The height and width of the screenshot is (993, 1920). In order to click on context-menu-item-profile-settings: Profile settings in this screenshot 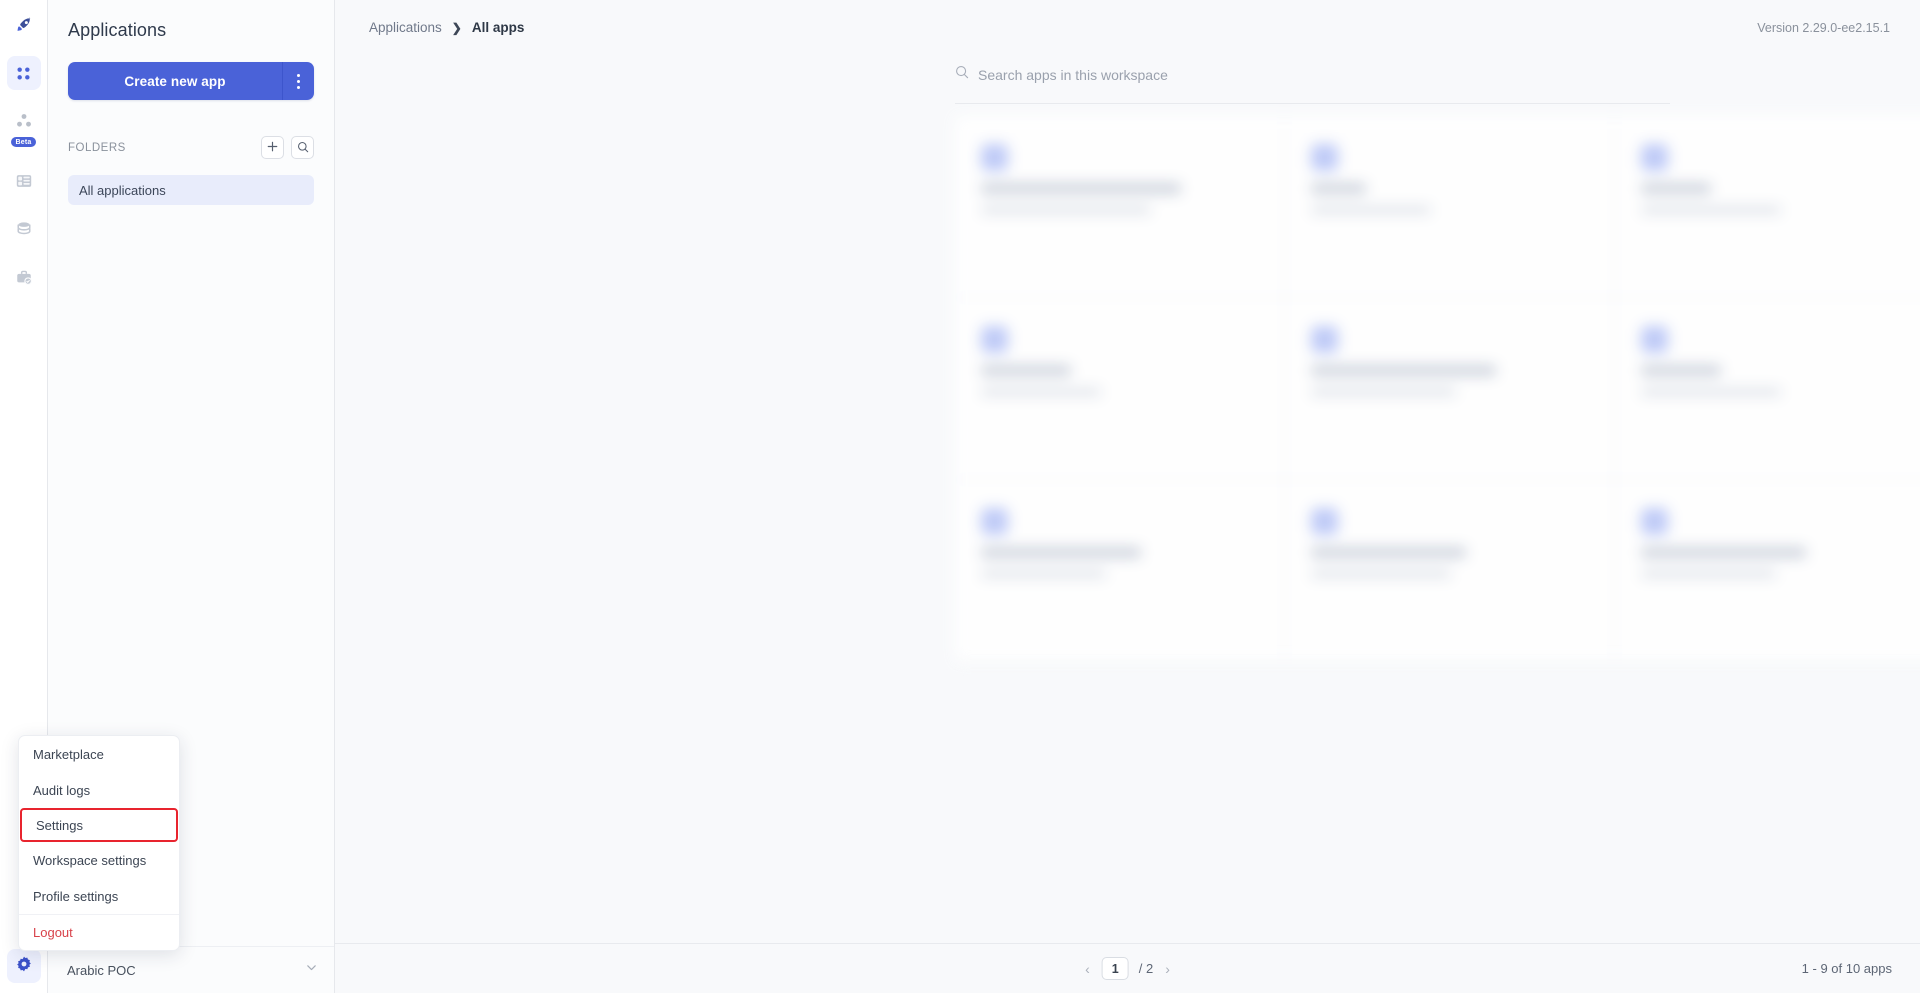, I will do `click(99, 896)`.